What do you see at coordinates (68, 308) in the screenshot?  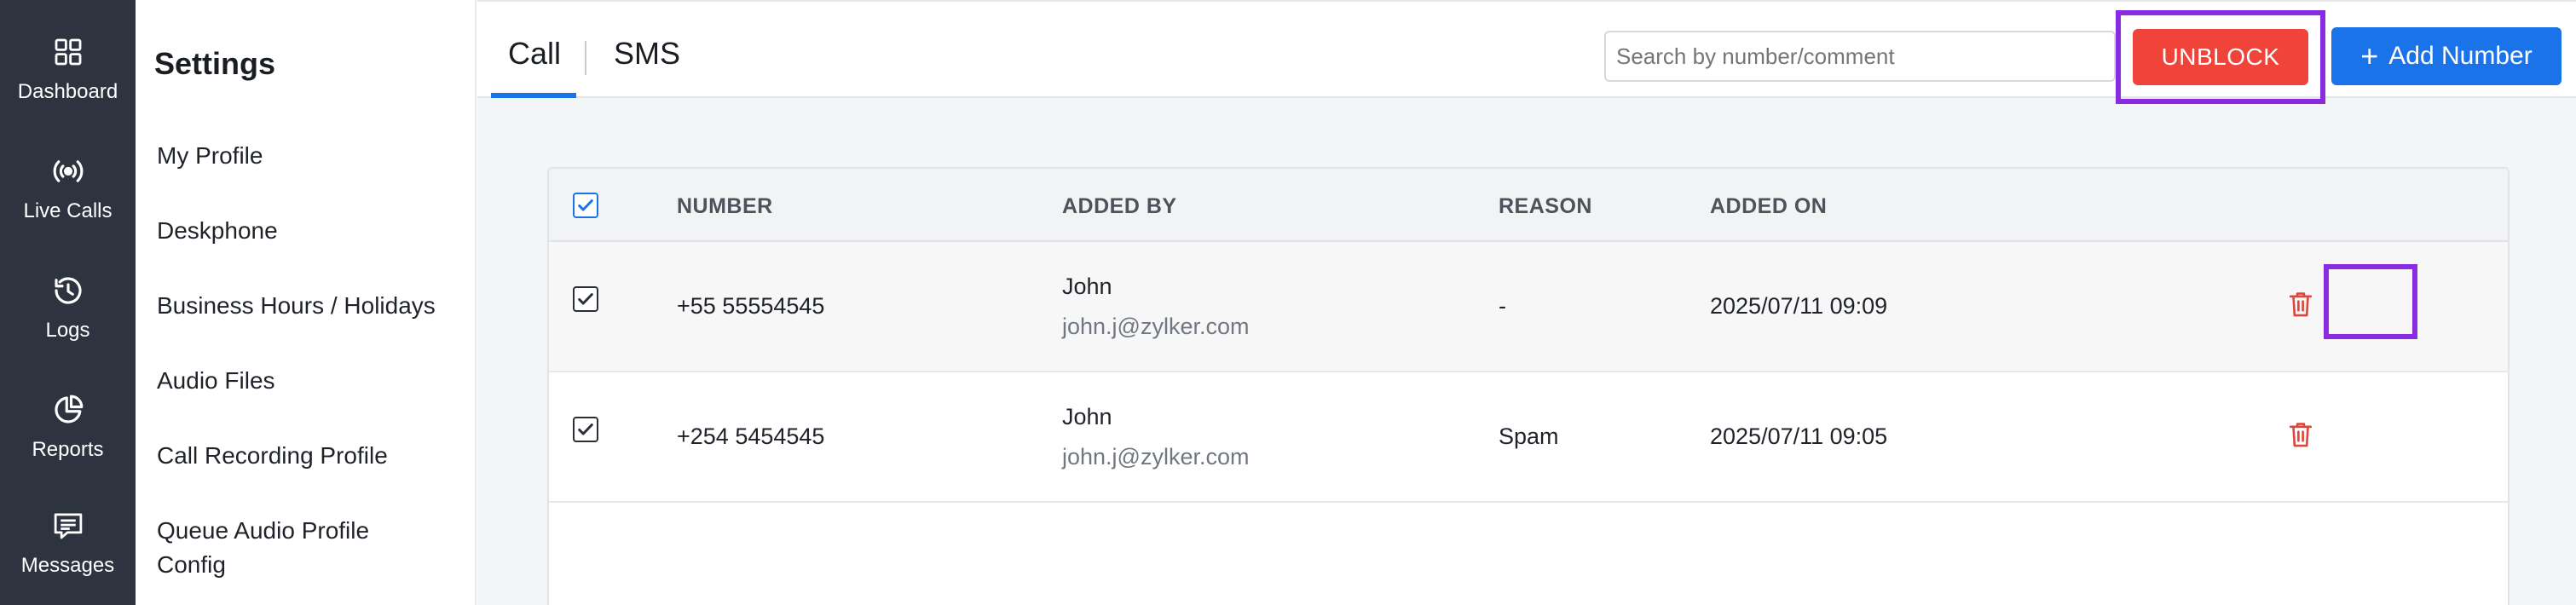 I see `rail-item-logs: Logs` at bounding box center [68, 308].